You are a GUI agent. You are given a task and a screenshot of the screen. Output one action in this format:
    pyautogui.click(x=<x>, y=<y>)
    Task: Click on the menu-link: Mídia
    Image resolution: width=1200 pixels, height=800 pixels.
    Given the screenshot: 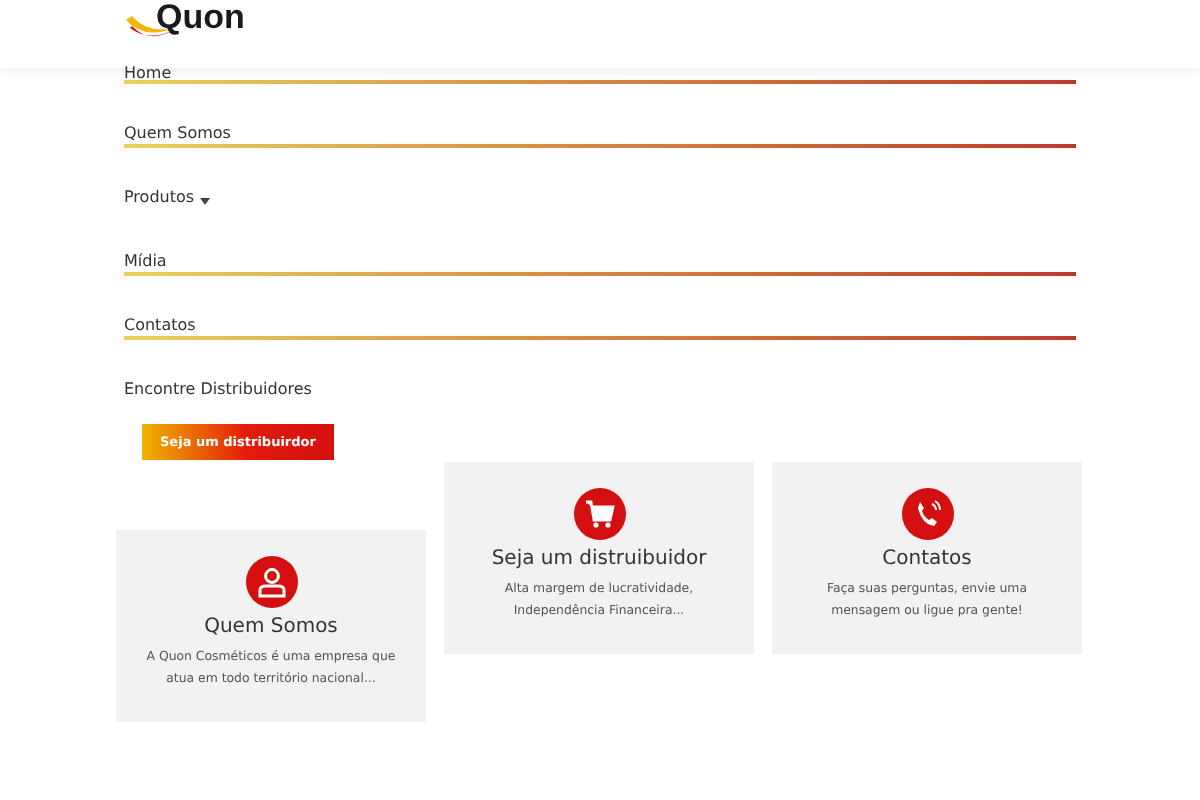 What is the action you would take?
    pyautogui.click(x=600, y=244)
    